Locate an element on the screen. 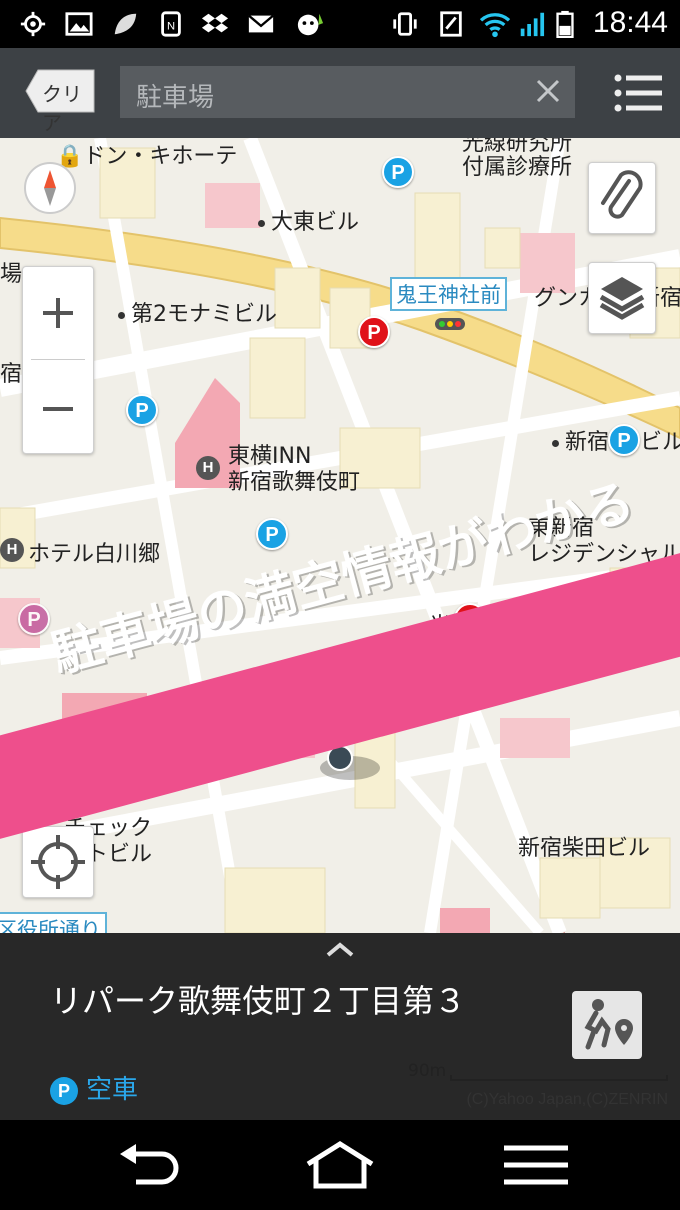 This screenshot has height=1210, width=680. nfc-icon: N is located at coordinates (171, 24).